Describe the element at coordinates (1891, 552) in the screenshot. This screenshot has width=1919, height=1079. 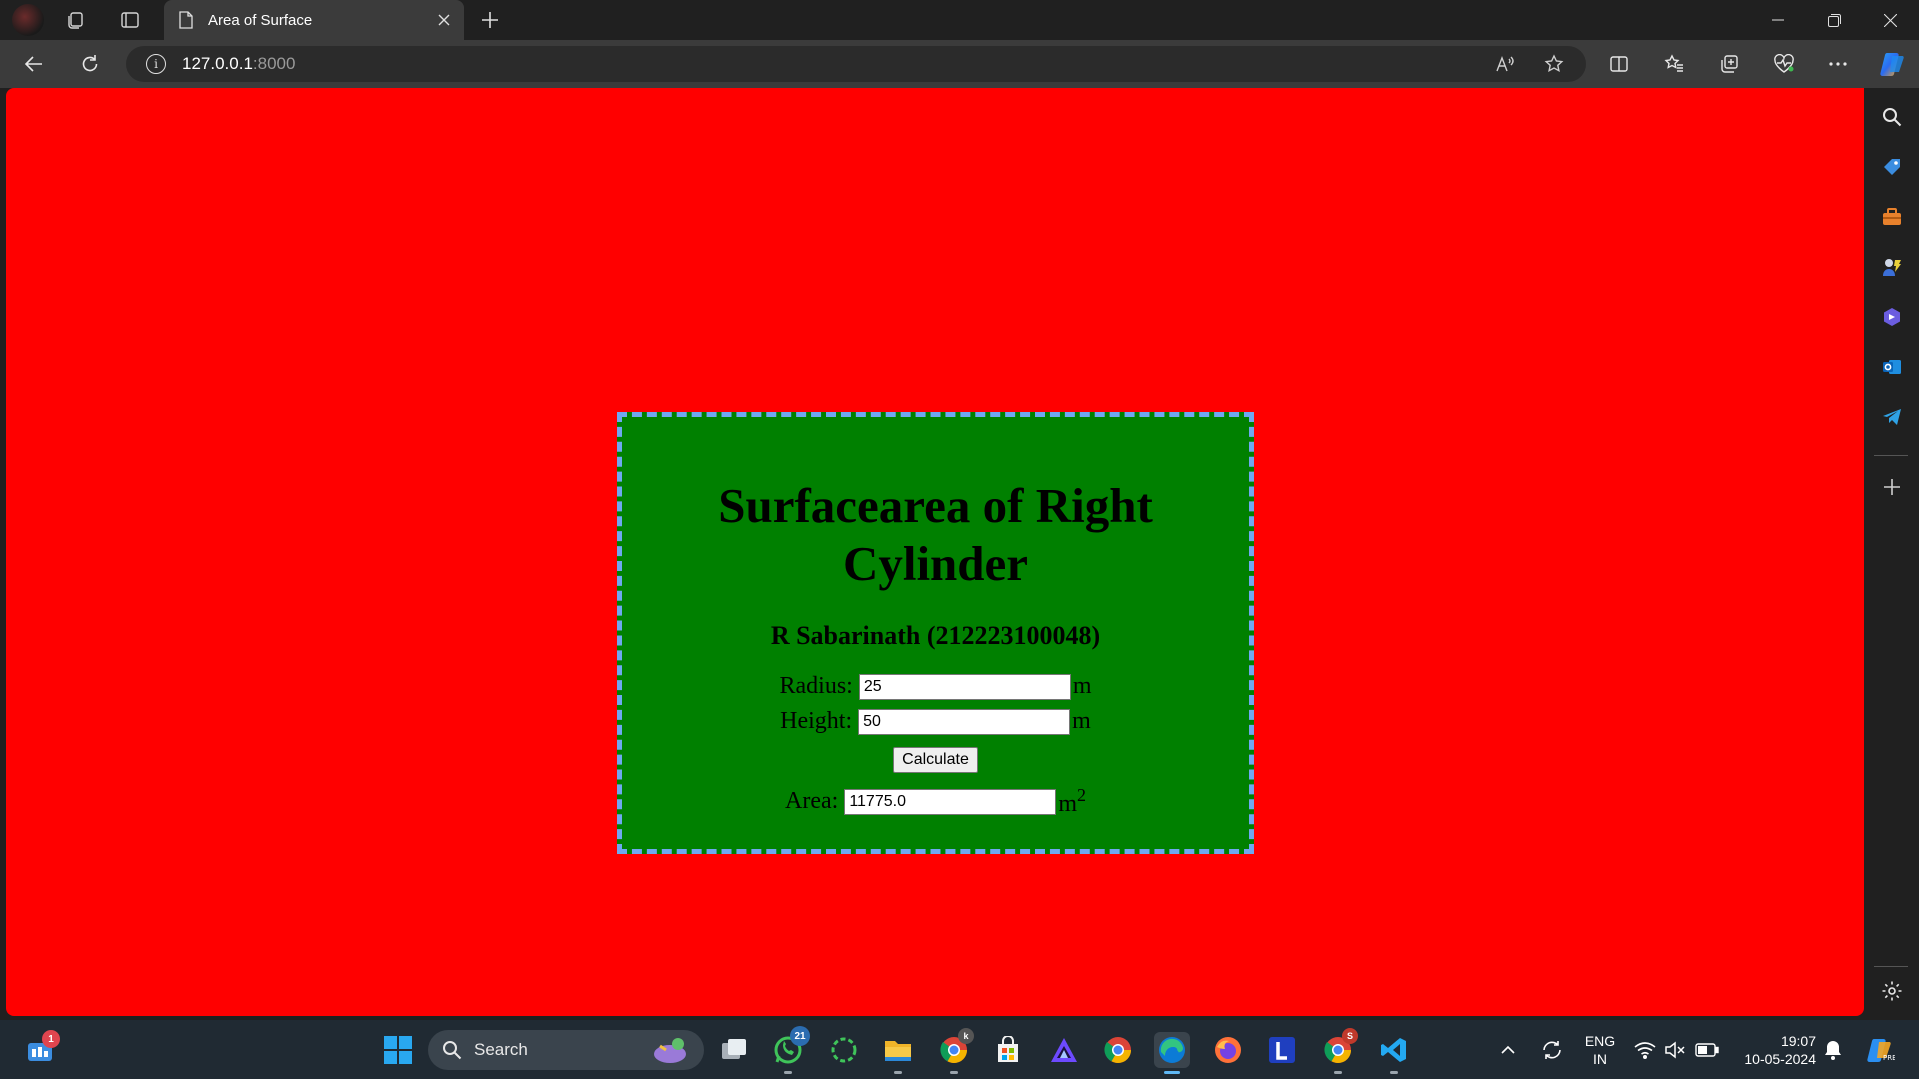
I see `edge-sidebar` at that location.